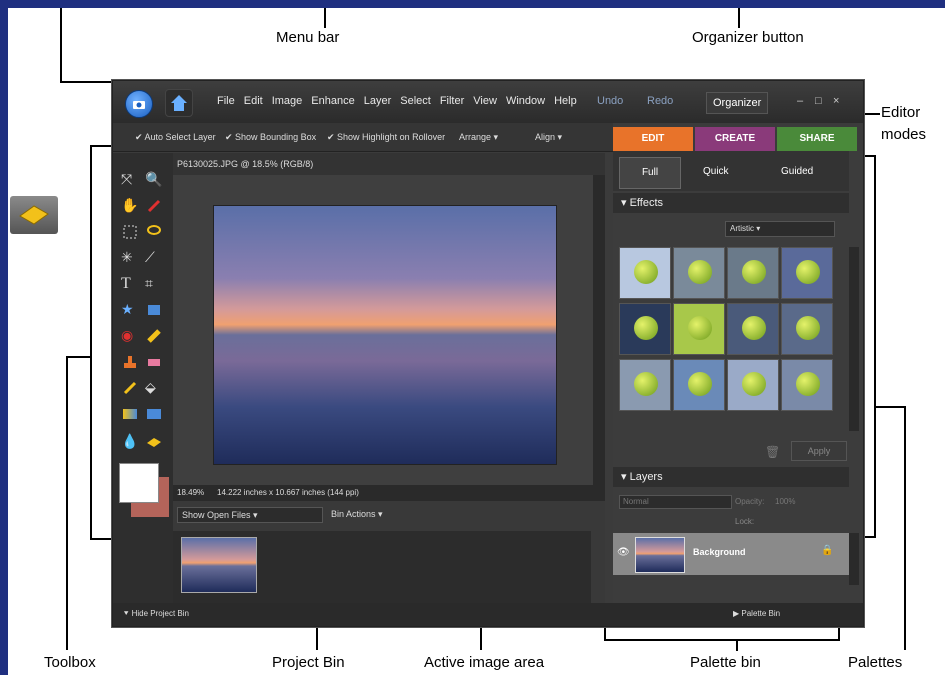  Describe the element at coordinates (452, 101) in the screenshot. I see `menu-filter: Filter` at that location.